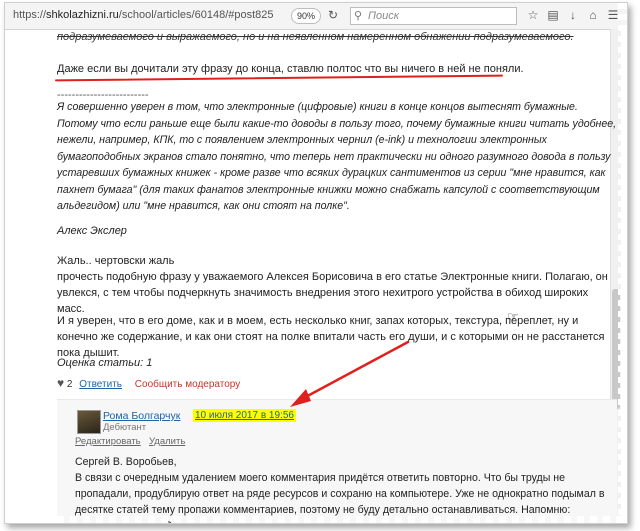  Describe the element at coordinates (100, 384) in the screenshot. I see `reply-link: Ответить` at that location.